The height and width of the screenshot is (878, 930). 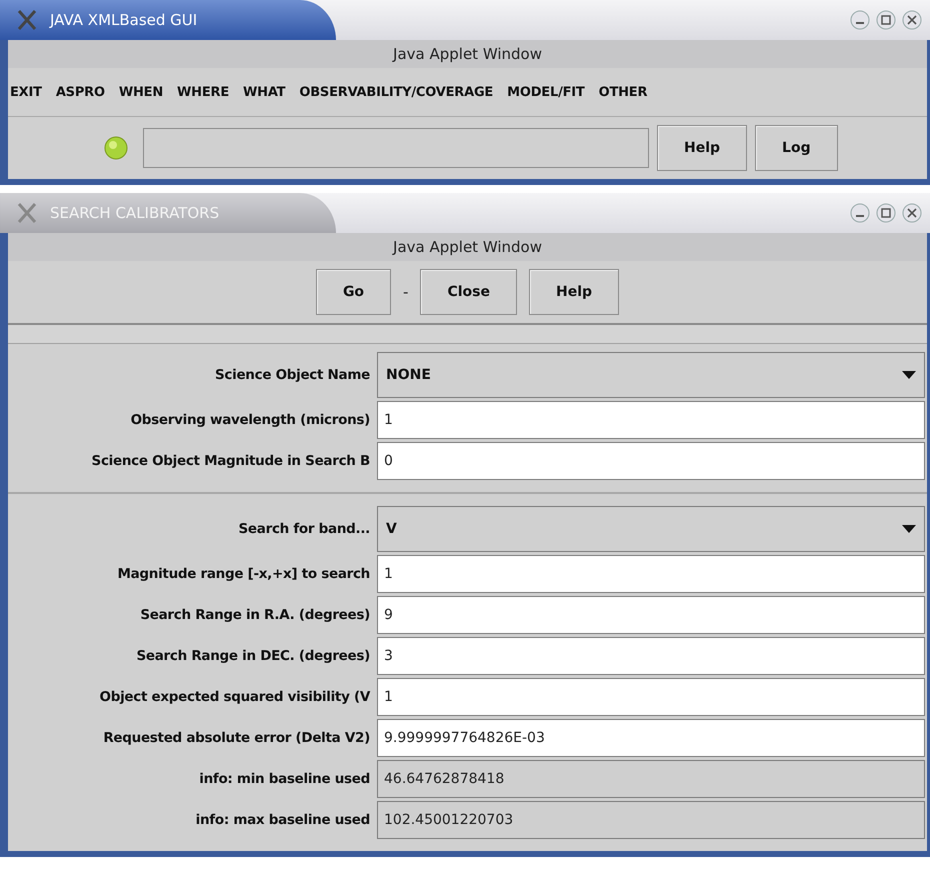 I want to click on status-field, so click(x=396, y=148).